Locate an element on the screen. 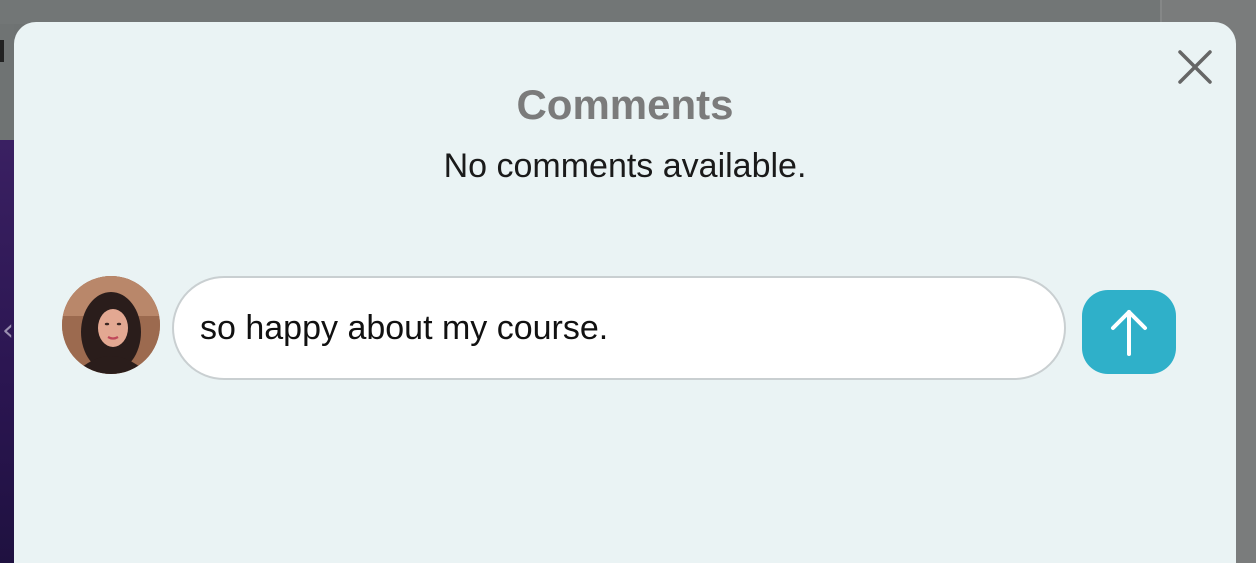  close-icon is located at coordinates (1195, 67).